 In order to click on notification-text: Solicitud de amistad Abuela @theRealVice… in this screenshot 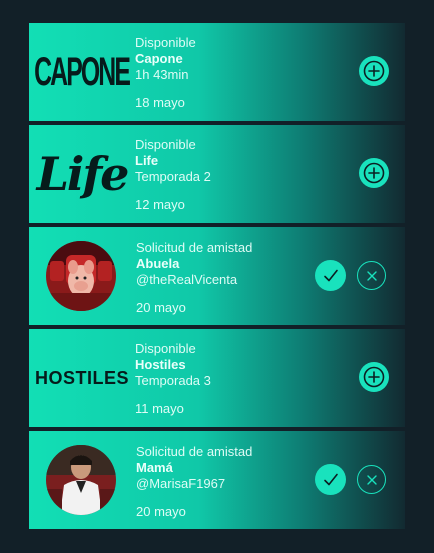, I will do `click(194, 278)`.